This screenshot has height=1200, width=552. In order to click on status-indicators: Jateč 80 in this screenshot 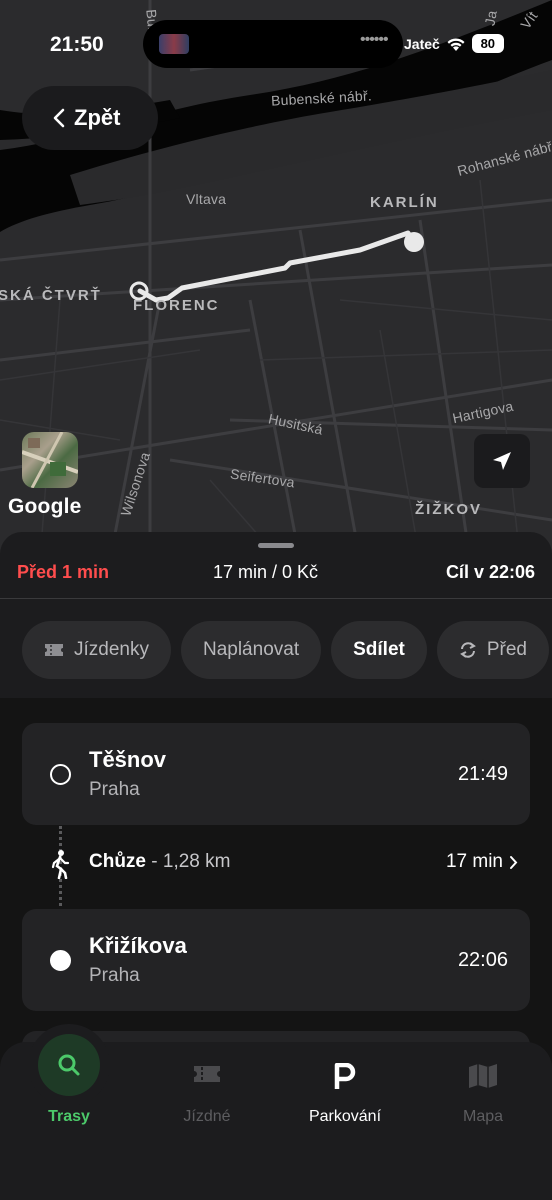, I will do `click(454, 43)`.